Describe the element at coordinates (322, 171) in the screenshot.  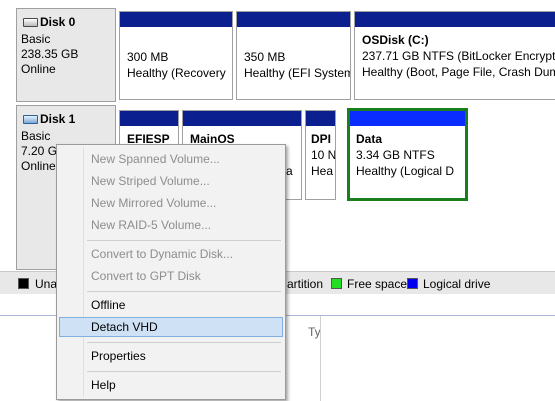
I see `partition-status: Hea` at that location.